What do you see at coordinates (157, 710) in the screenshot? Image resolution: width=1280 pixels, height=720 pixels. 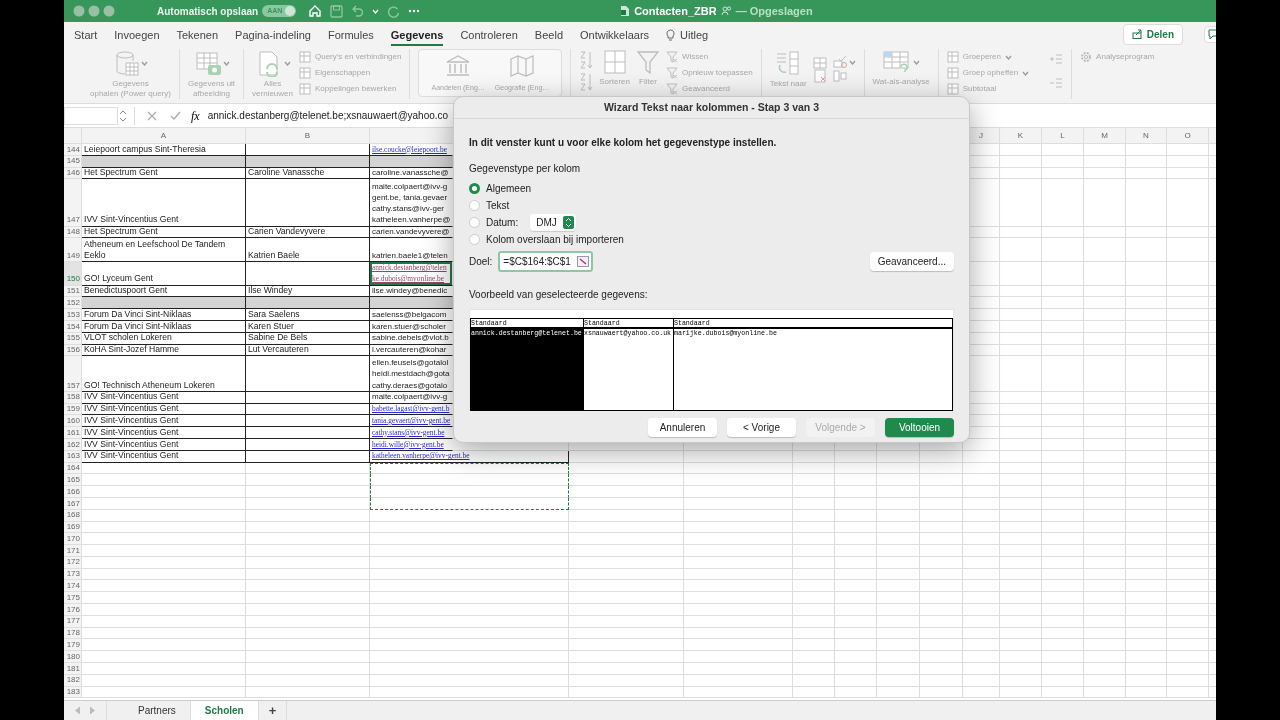 I see `sheet-tab: Partners` at bounding box center [157, 710].